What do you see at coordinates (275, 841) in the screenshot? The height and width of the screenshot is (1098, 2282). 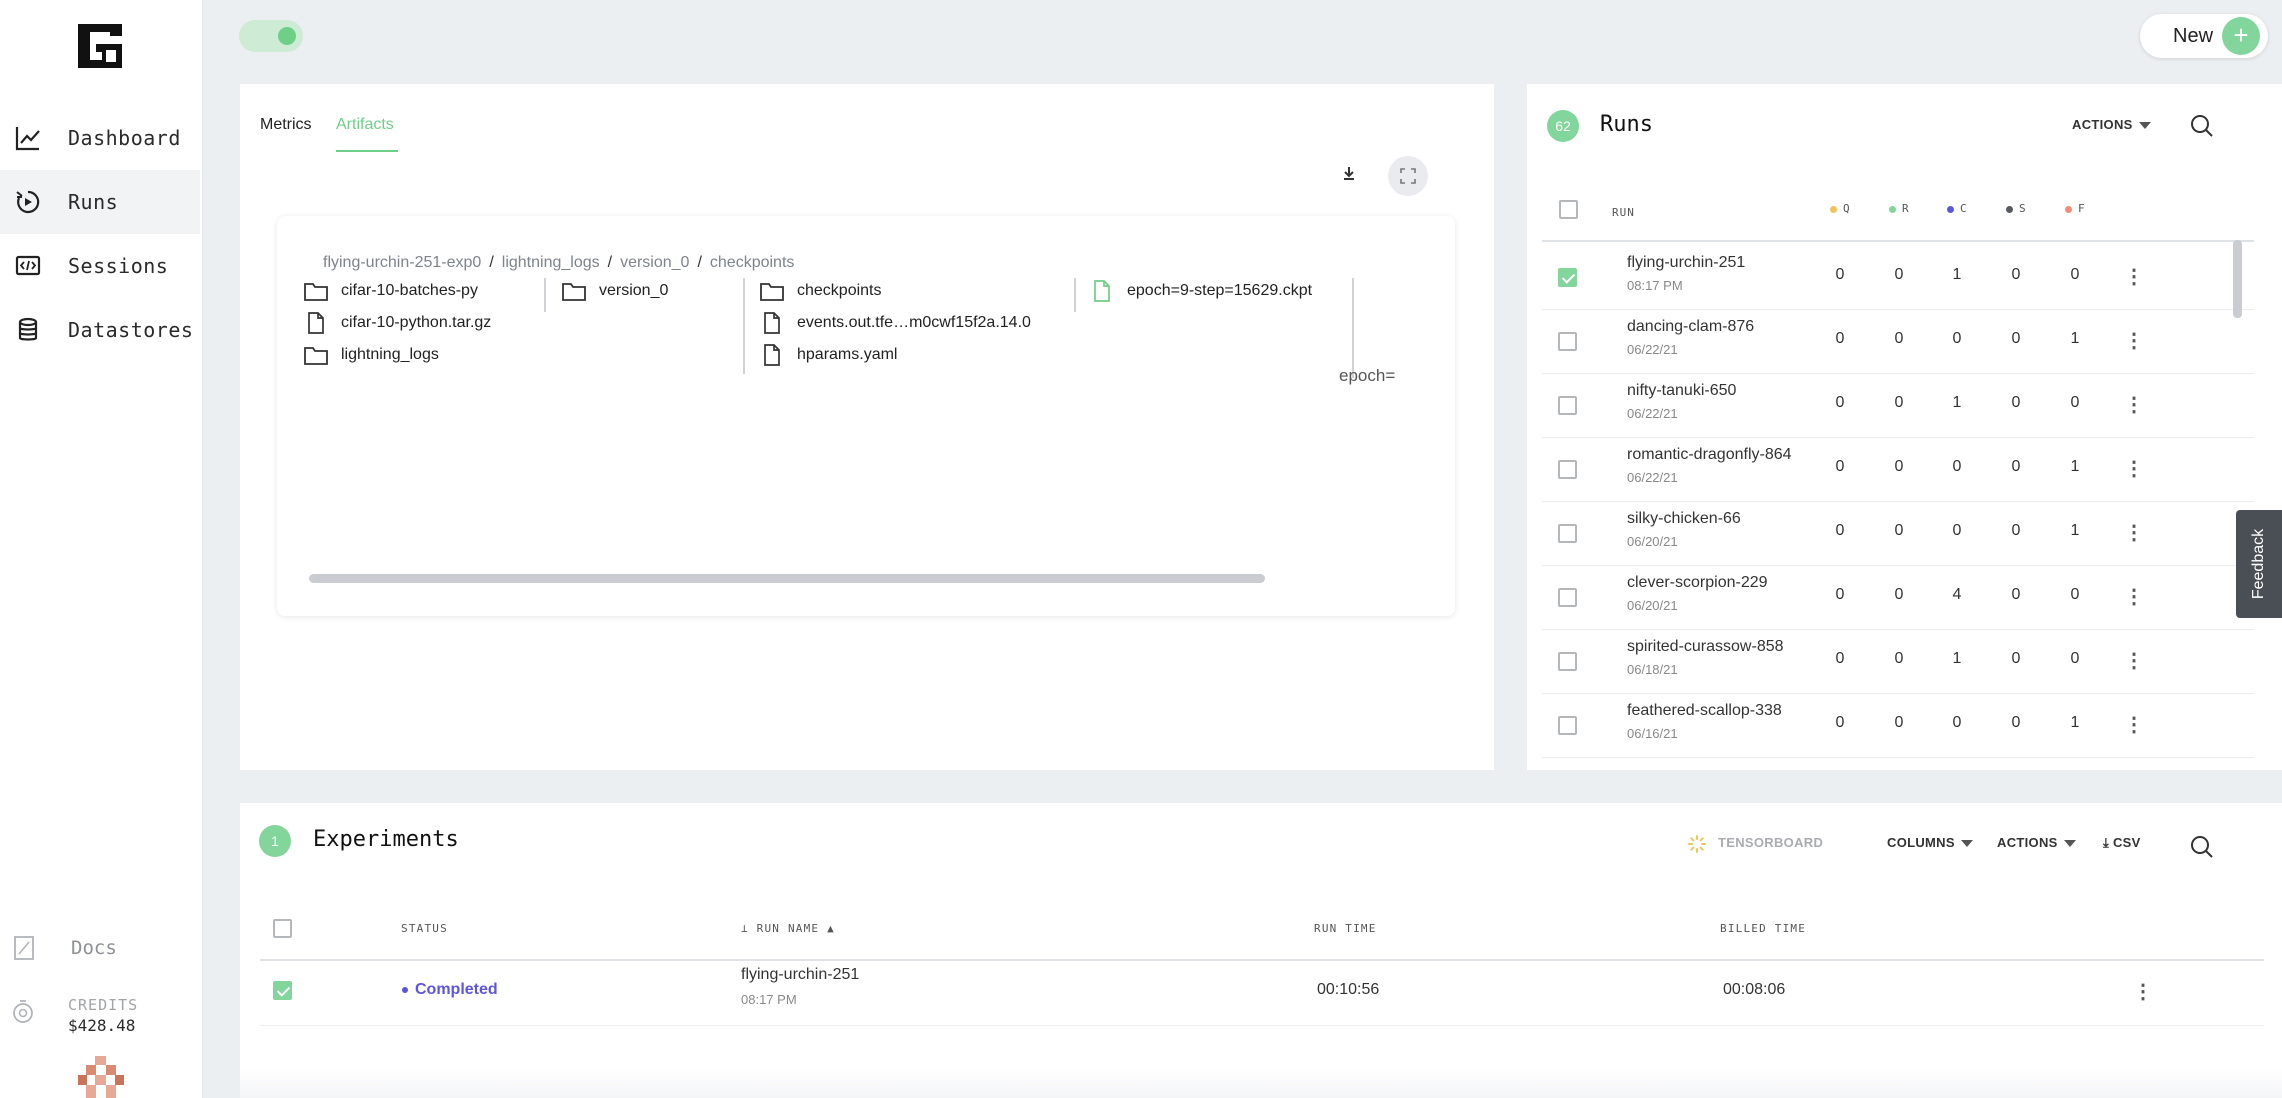 I see `experiments-count-badge: 1` at bounding box center [275, 841].